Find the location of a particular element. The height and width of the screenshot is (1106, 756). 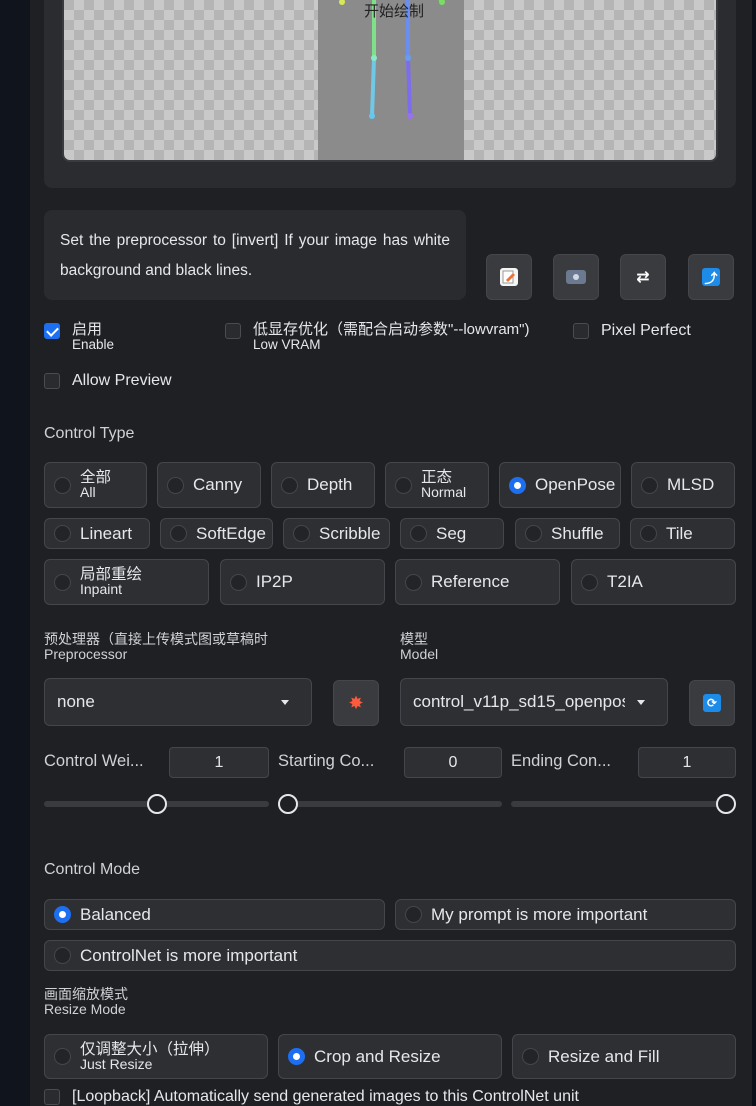

option-label: Canny is located at coordinates (218, 484).